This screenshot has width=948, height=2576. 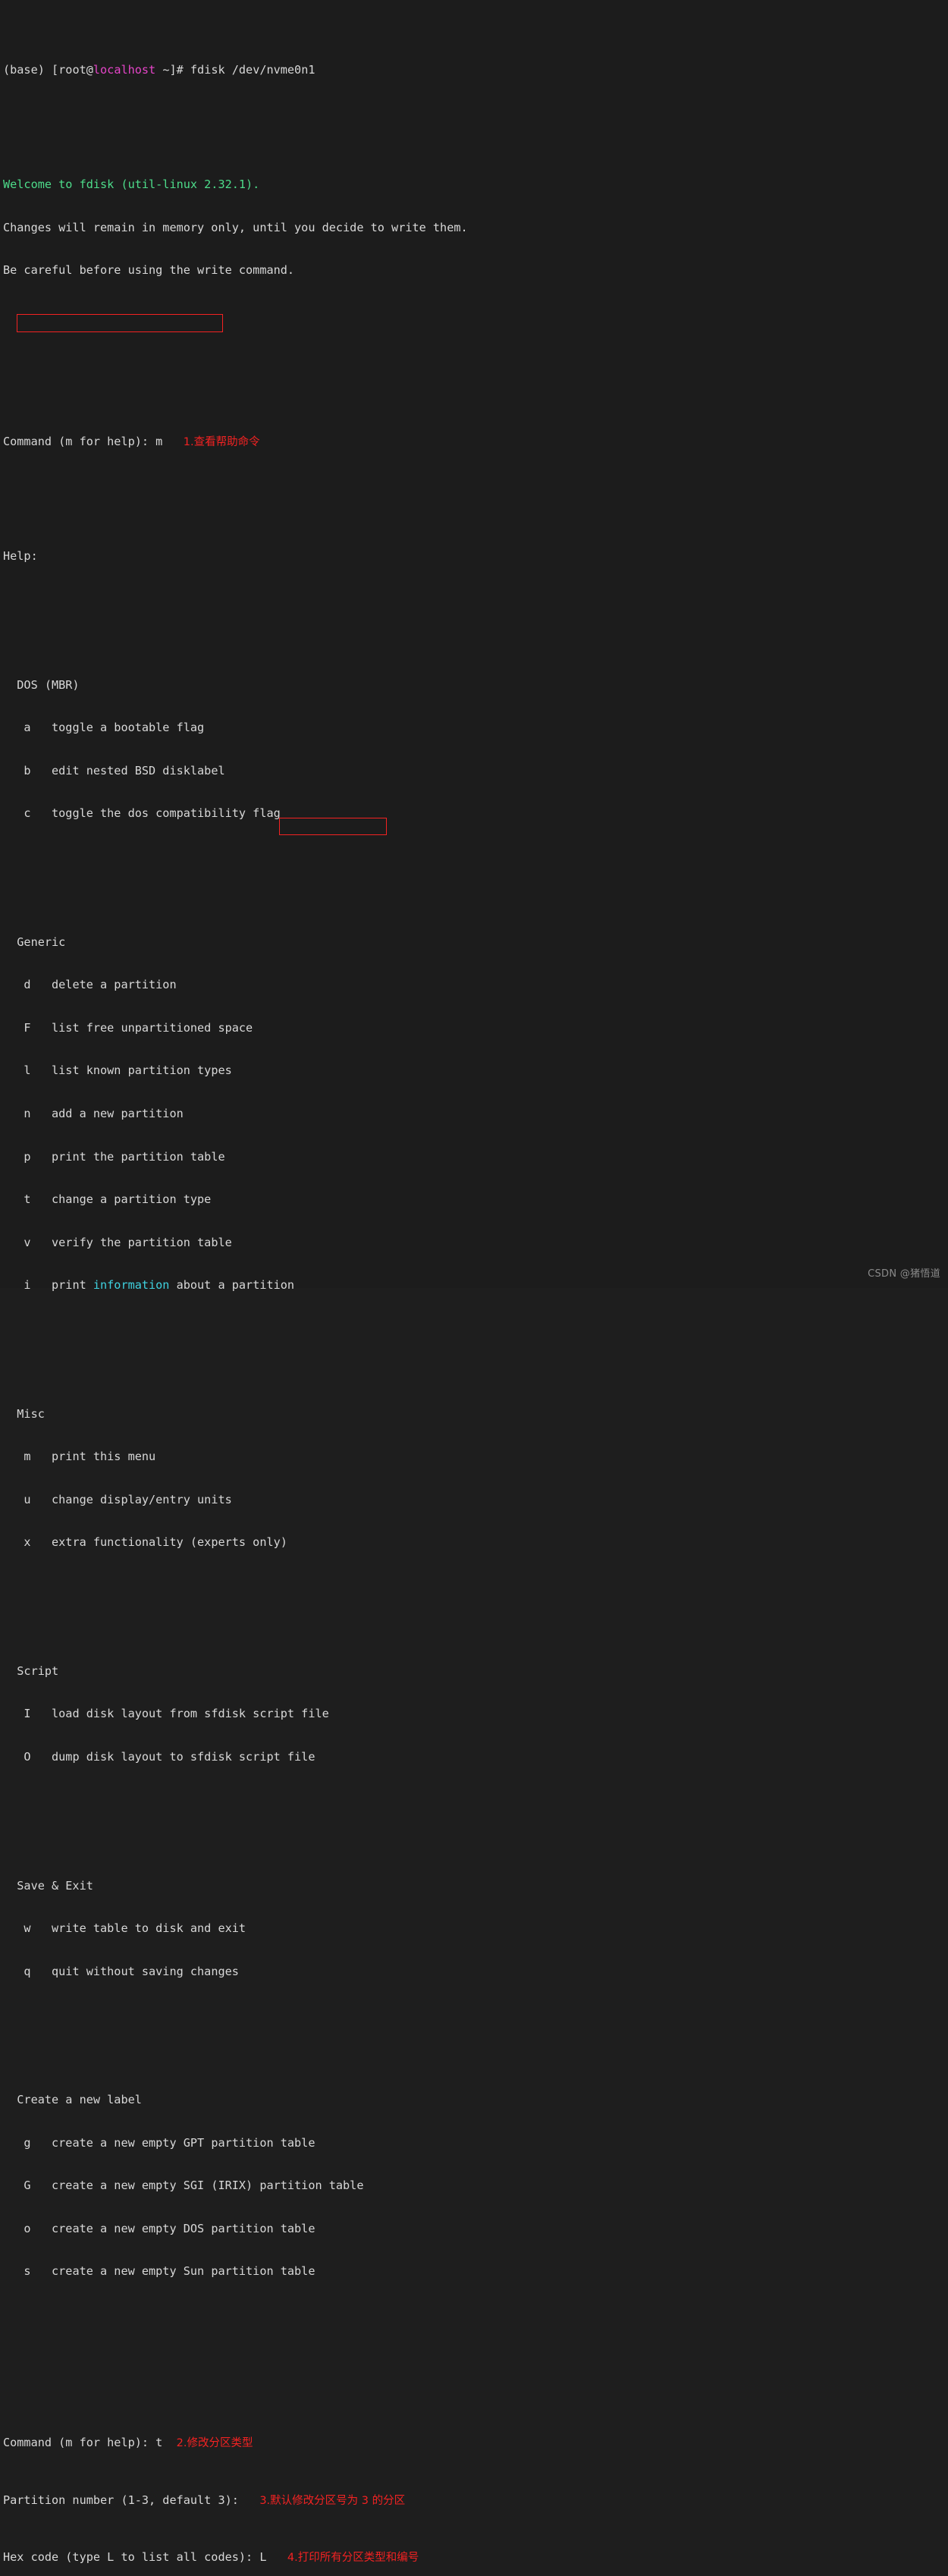 What do you see at coordinates (475, 1757) in the screenshot?
I see `help-entry-O: O dump disk layout to sfdisk script file` at bounding box center [475, 1757].